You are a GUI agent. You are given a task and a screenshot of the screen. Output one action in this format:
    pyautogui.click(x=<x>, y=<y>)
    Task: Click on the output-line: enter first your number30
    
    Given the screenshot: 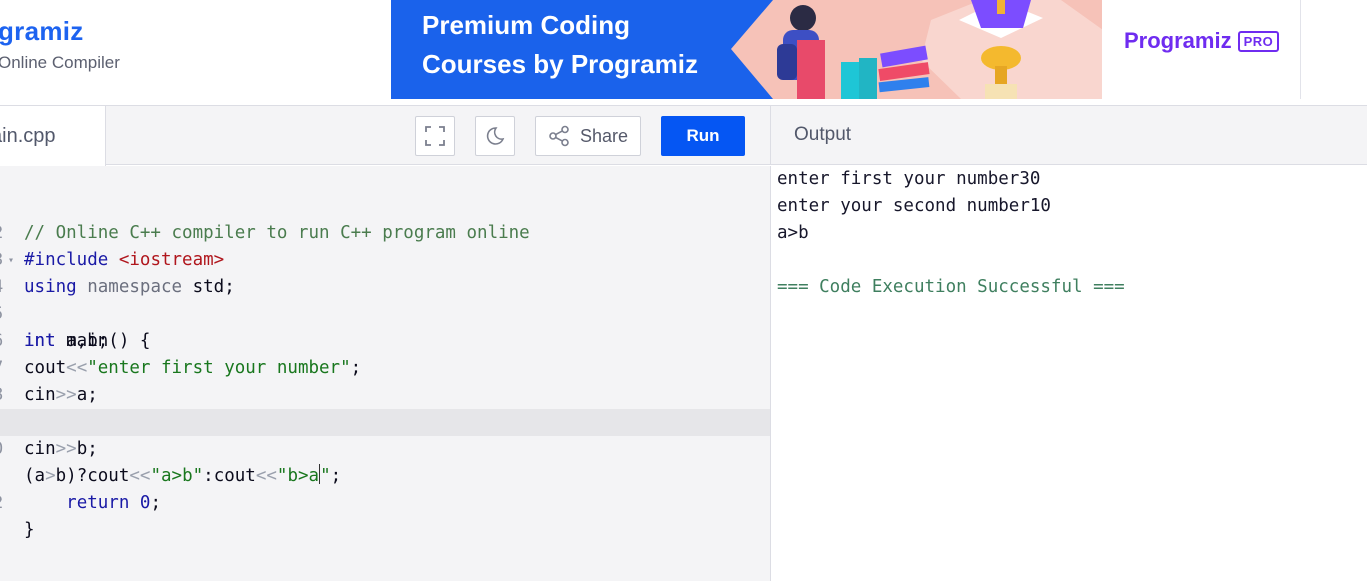 What is the action you would take?
    pyautogui.click(x=909, y=179)
    